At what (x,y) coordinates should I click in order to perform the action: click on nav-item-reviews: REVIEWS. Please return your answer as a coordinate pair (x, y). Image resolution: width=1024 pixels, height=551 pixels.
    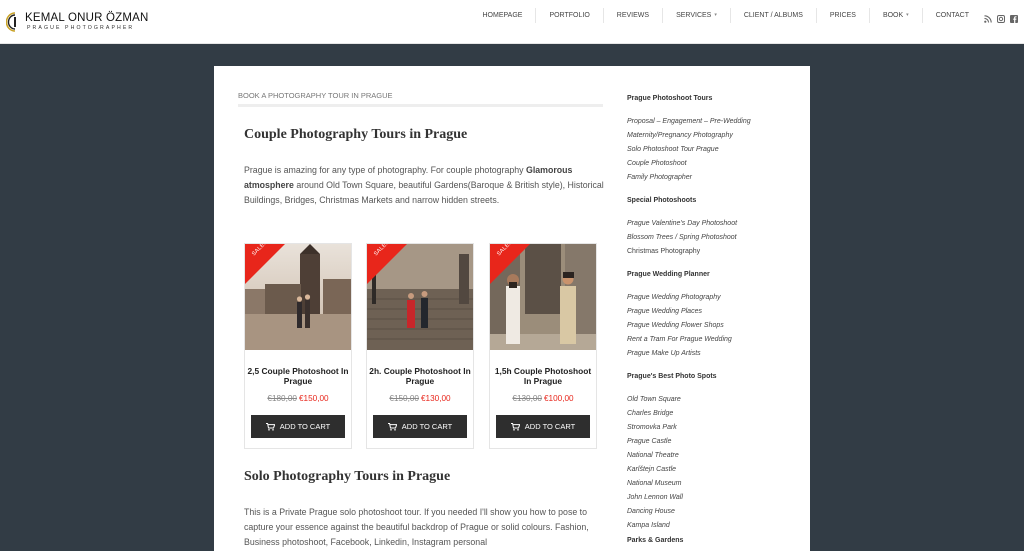
    Looking at the image, I should click on (632, 15).